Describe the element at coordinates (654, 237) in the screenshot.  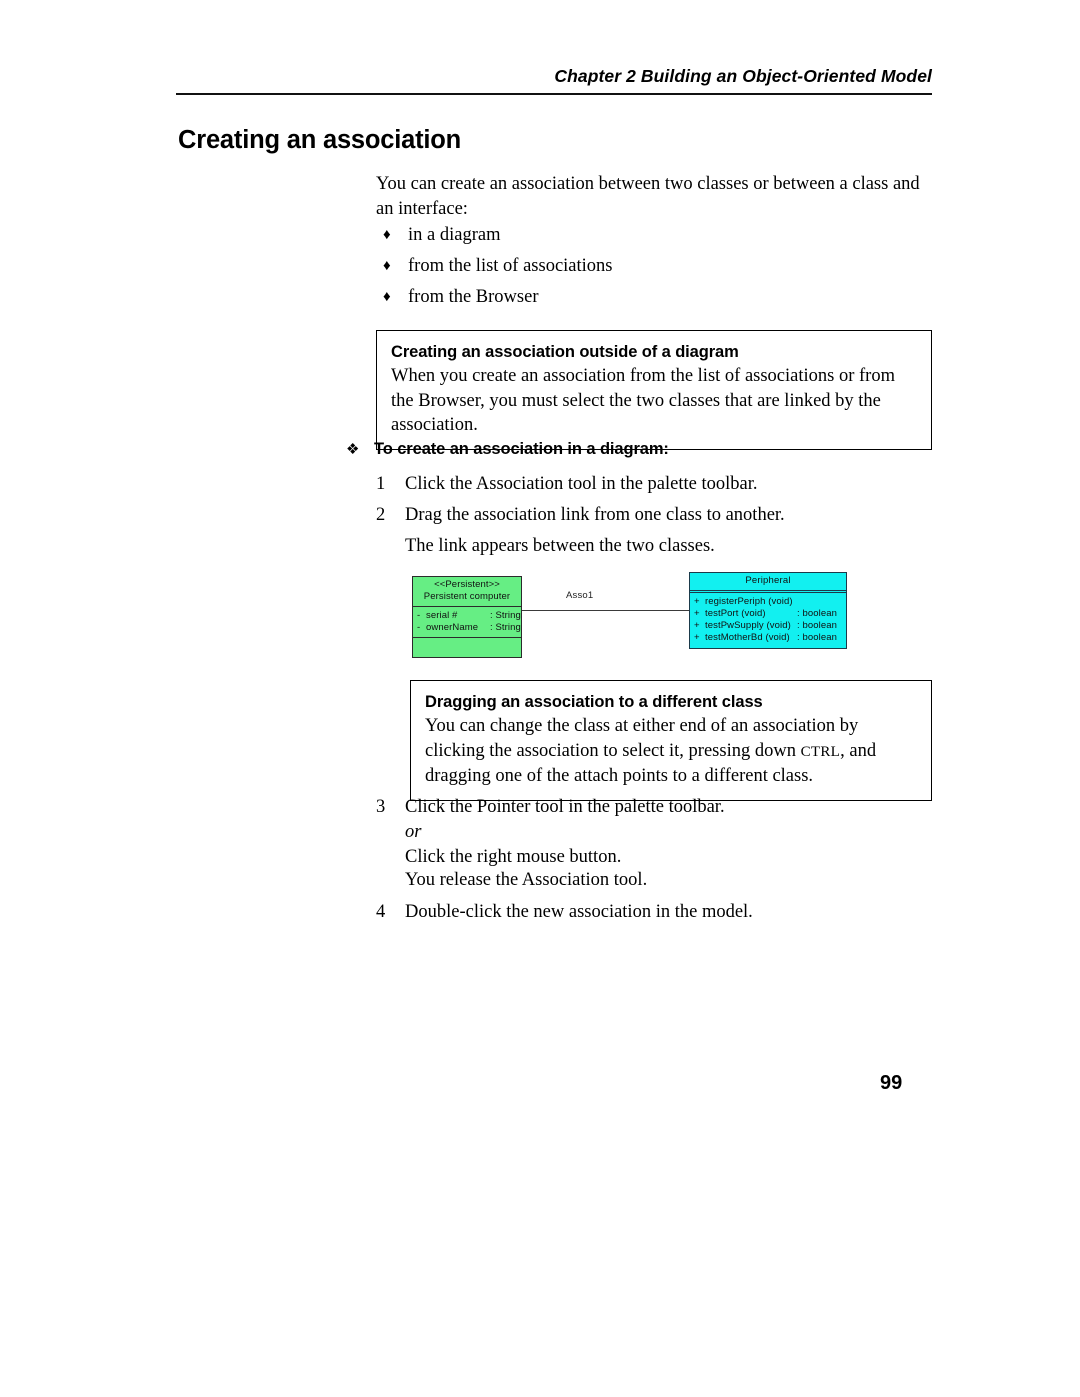
I see `list-item: ♦ in a diagram` at that location.